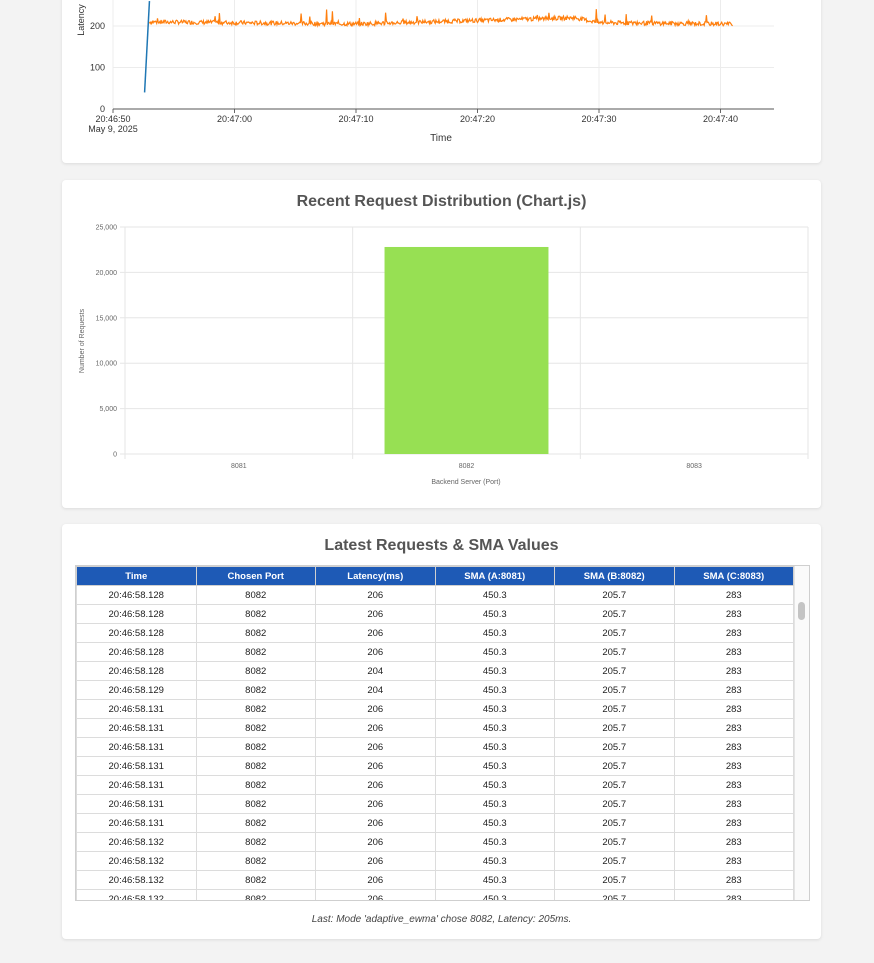  I want to click on table-cell: 204, so click(375, 671).